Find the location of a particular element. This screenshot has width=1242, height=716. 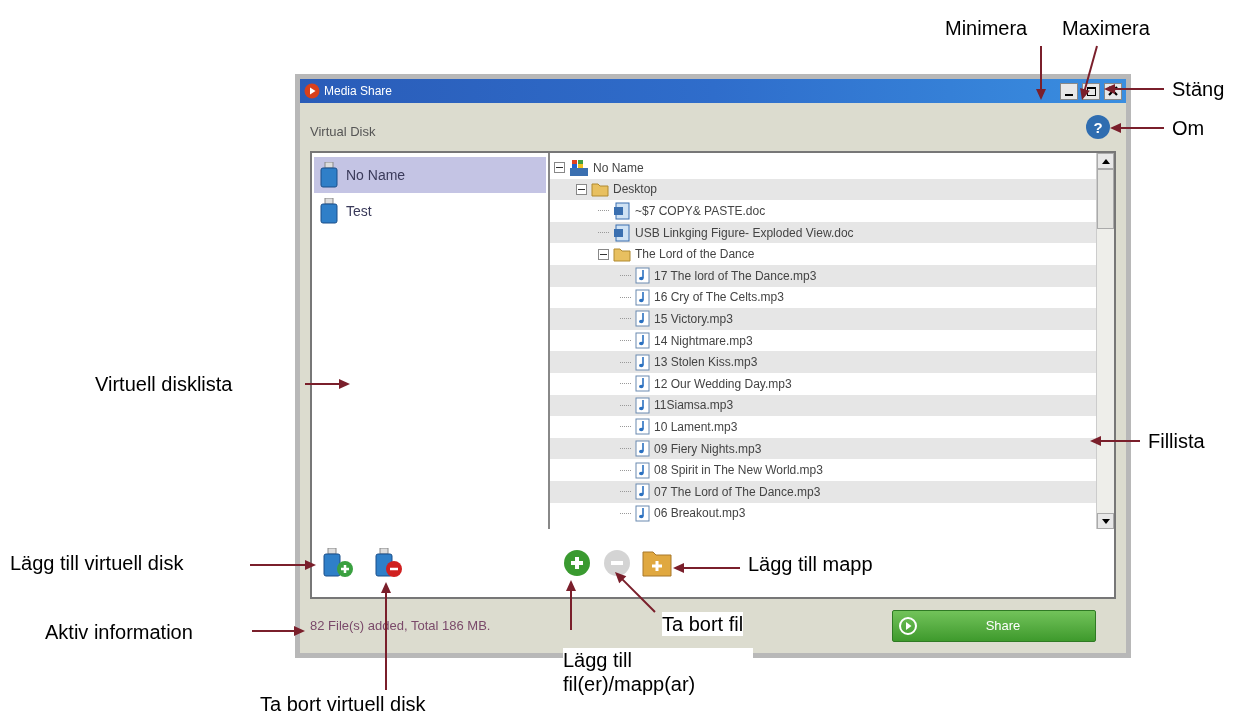

scroll-up-icon is located at coordinates (1105, 161).